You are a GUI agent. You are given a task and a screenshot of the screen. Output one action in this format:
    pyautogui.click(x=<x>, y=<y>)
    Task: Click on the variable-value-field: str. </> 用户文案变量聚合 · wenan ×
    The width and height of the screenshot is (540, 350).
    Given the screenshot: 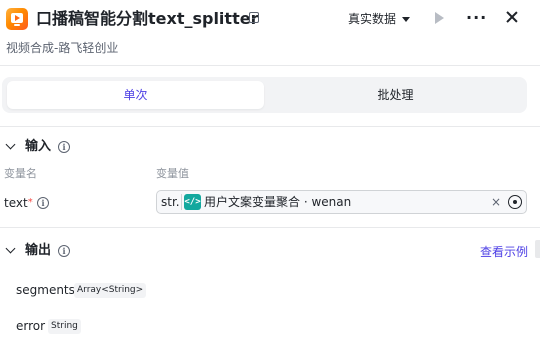 What is the action you would take?
    pyautogui.click(x=341, y=202)
    